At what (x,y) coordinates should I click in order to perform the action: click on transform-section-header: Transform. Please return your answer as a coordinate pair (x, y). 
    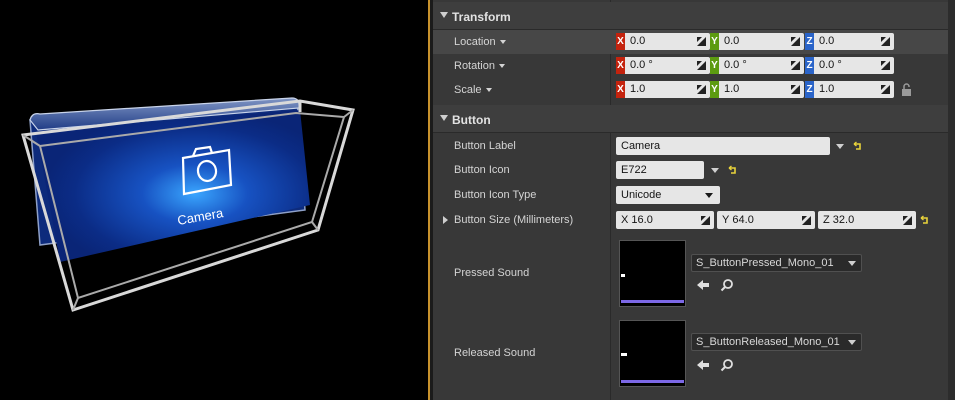
    Looking at the image, I should click on (690, 16).